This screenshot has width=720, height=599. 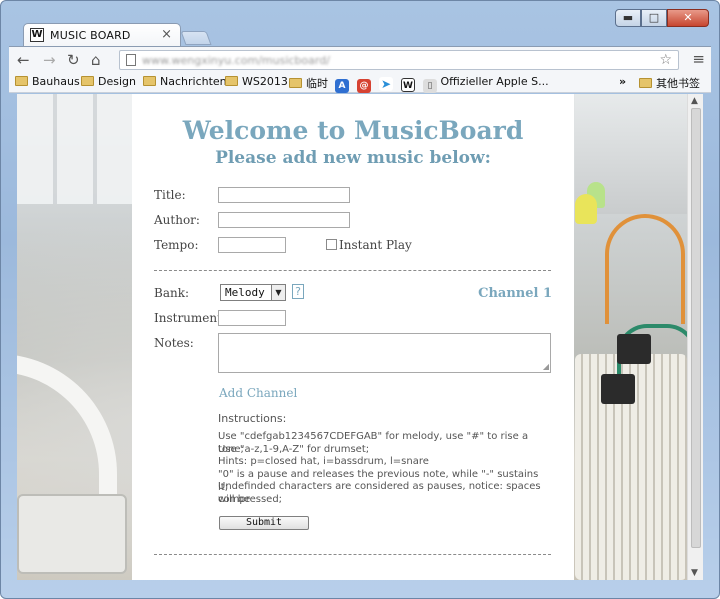 What do you see at coordinates (278, 292) in the screenshot?
I see `chevron-down-icon: ▼` at bounding box center [278, 292].